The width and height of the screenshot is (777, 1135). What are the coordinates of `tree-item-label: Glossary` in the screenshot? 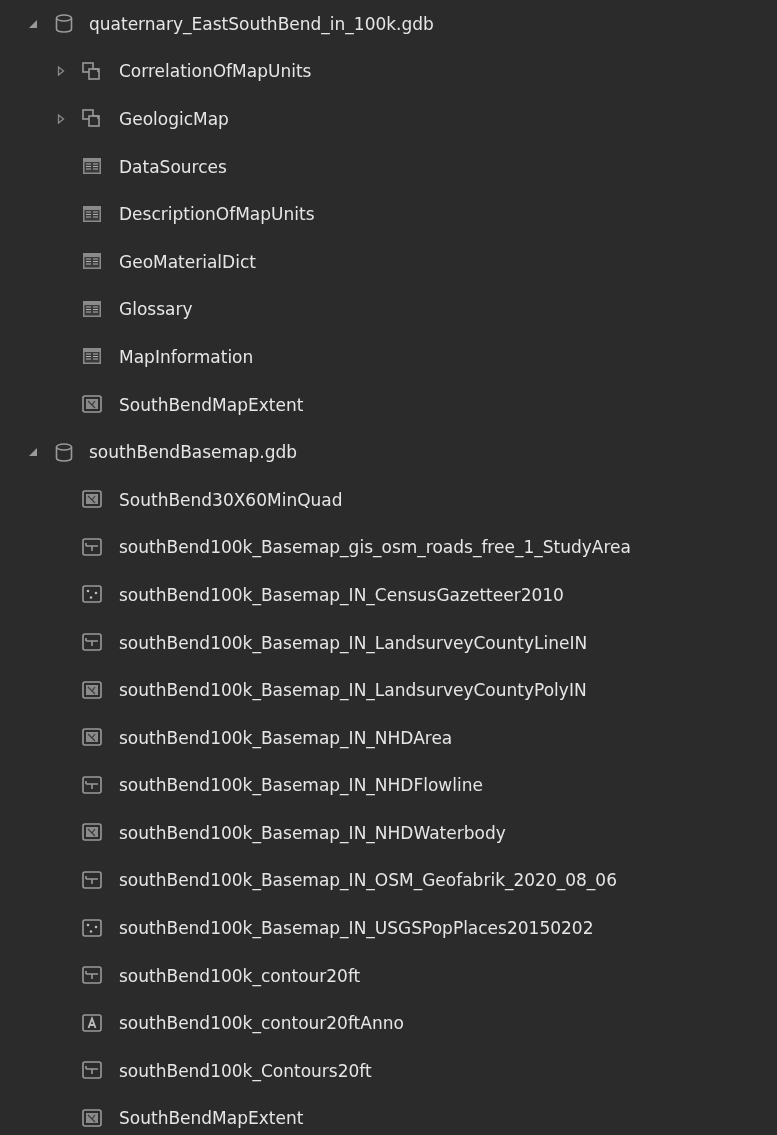 It's located at (156, 309).